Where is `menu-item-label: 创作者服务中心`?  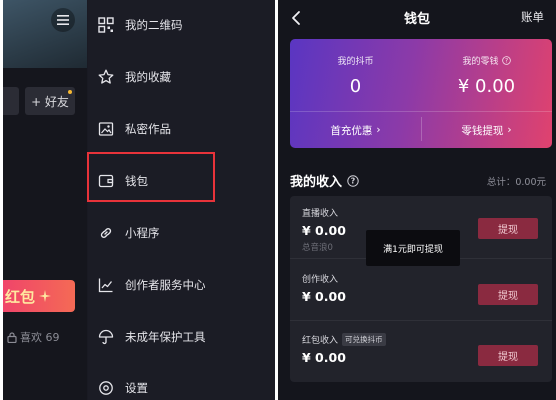
menu-item-label: 创作者服务中心 is located at coordinates (165, 285).